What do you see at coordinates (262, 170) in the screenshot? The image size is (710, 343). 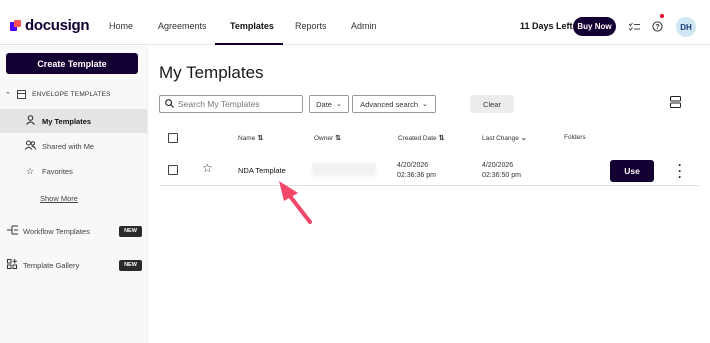 I see `template-name-link: NDA Template` at bounding box center [262, 170].